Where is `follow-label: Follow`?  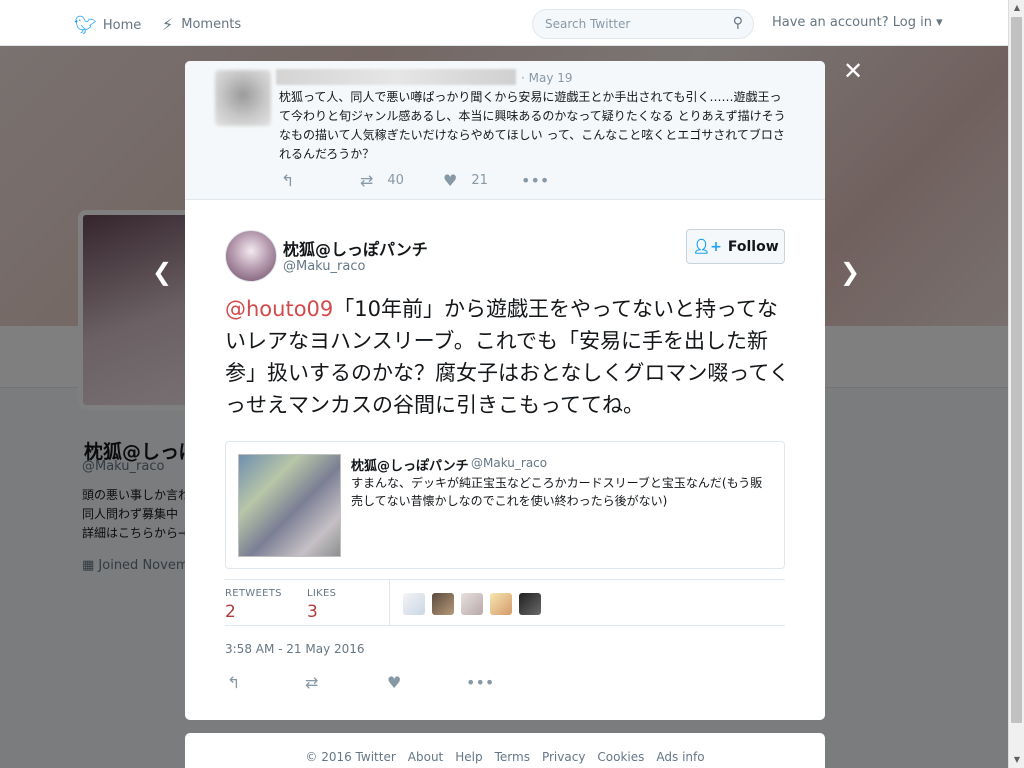 follow-label: Follow is located at coordinates (753, 246).